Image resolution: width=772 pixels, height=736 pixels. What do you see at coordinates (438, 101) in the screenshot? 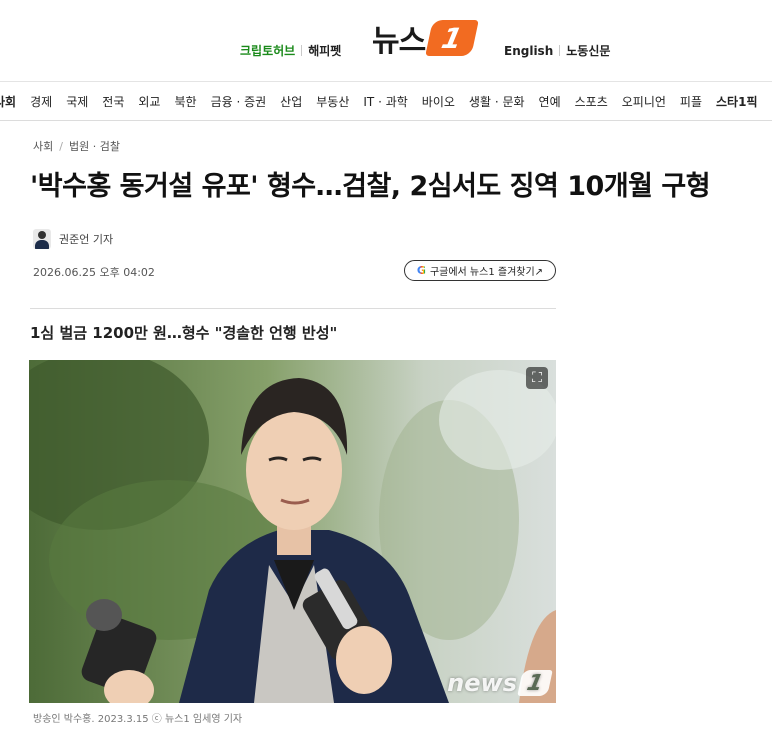
I see `nav-item-bio: 바이오` at bounding box center [438, 101].